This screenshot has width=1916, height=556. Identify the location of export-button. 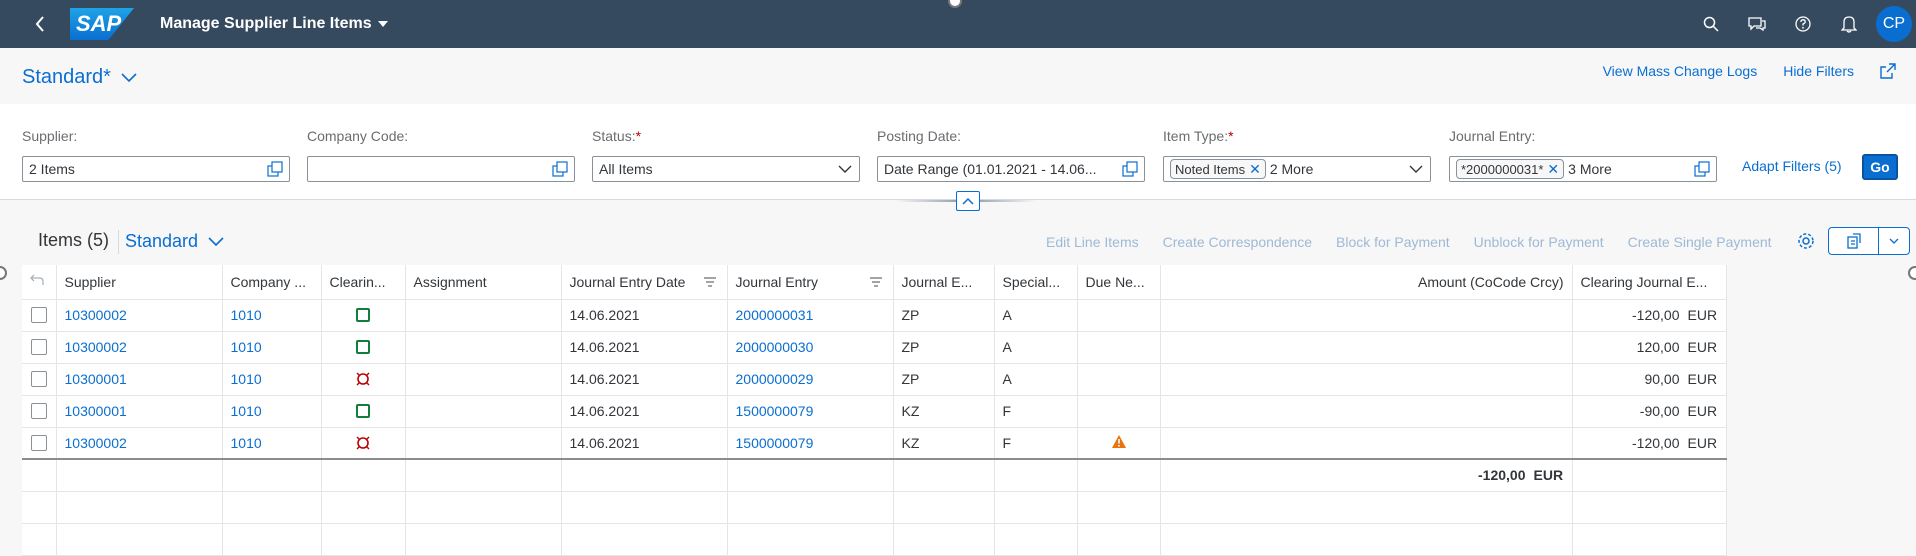
(1854, 241).